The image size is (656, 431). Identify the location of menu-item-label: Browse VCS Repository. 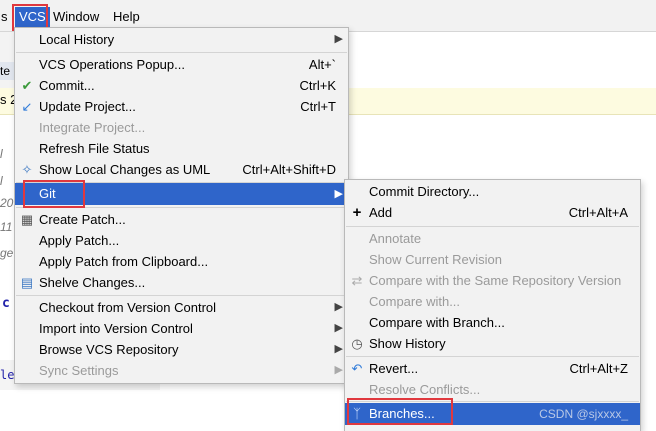
(109, 349).